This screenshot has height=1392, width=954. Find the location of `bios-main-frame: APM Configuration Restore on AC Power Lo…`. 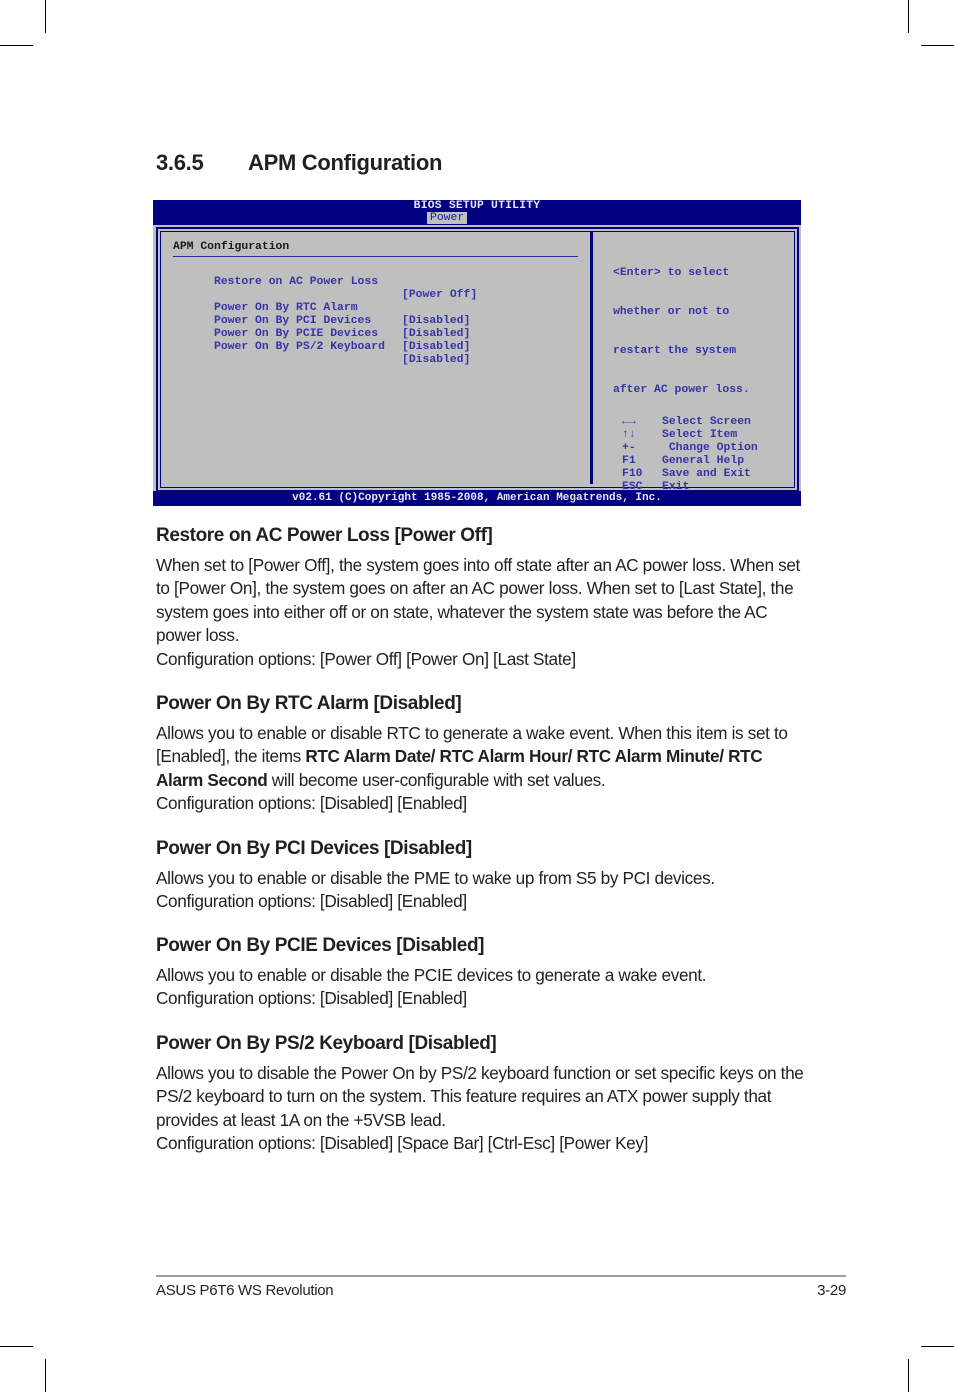

bios-main-frame: APM Configuration Restore on AC Power Lo… is located at coordinates (477, 360).